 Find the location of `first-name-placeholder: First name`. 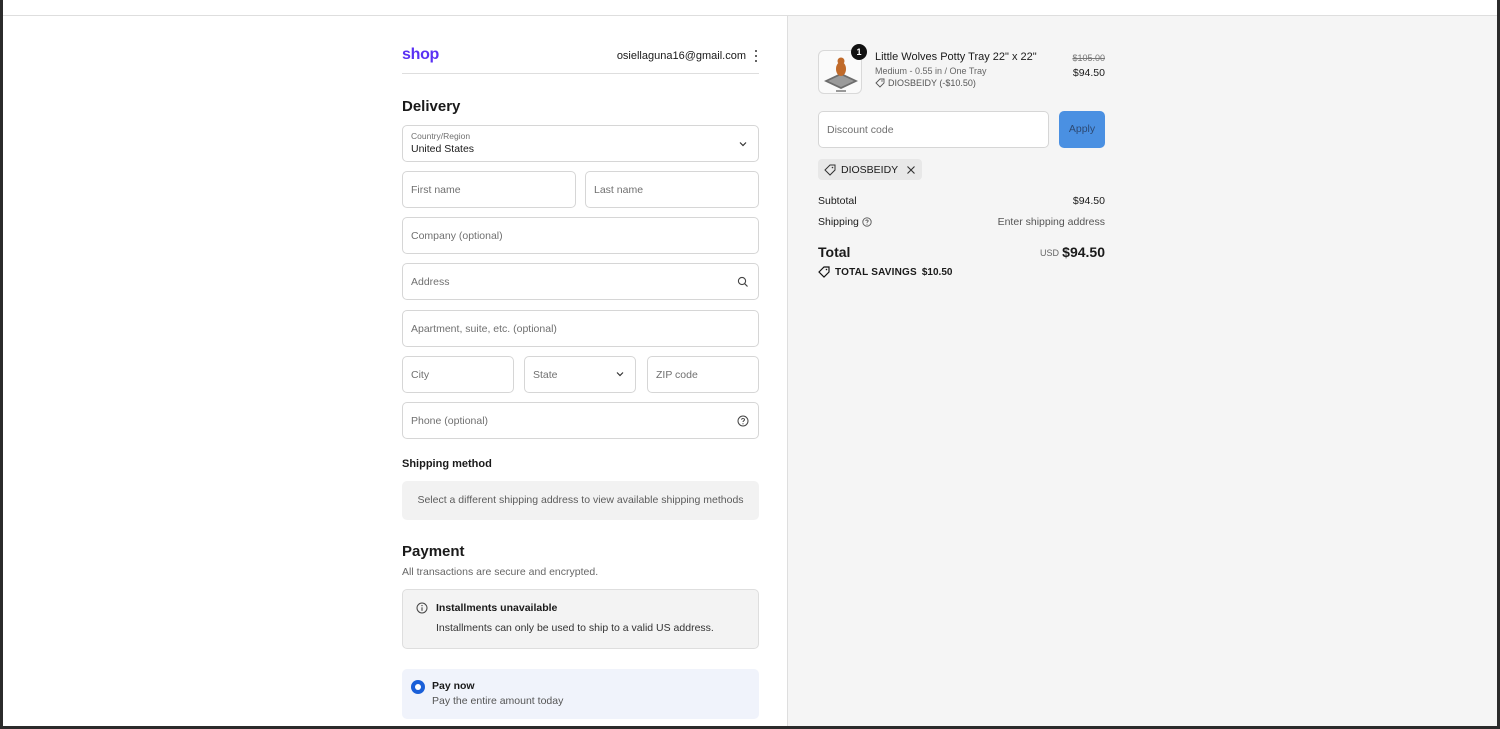

first-name-placeholder: First name is located at coordinates (436, 190).